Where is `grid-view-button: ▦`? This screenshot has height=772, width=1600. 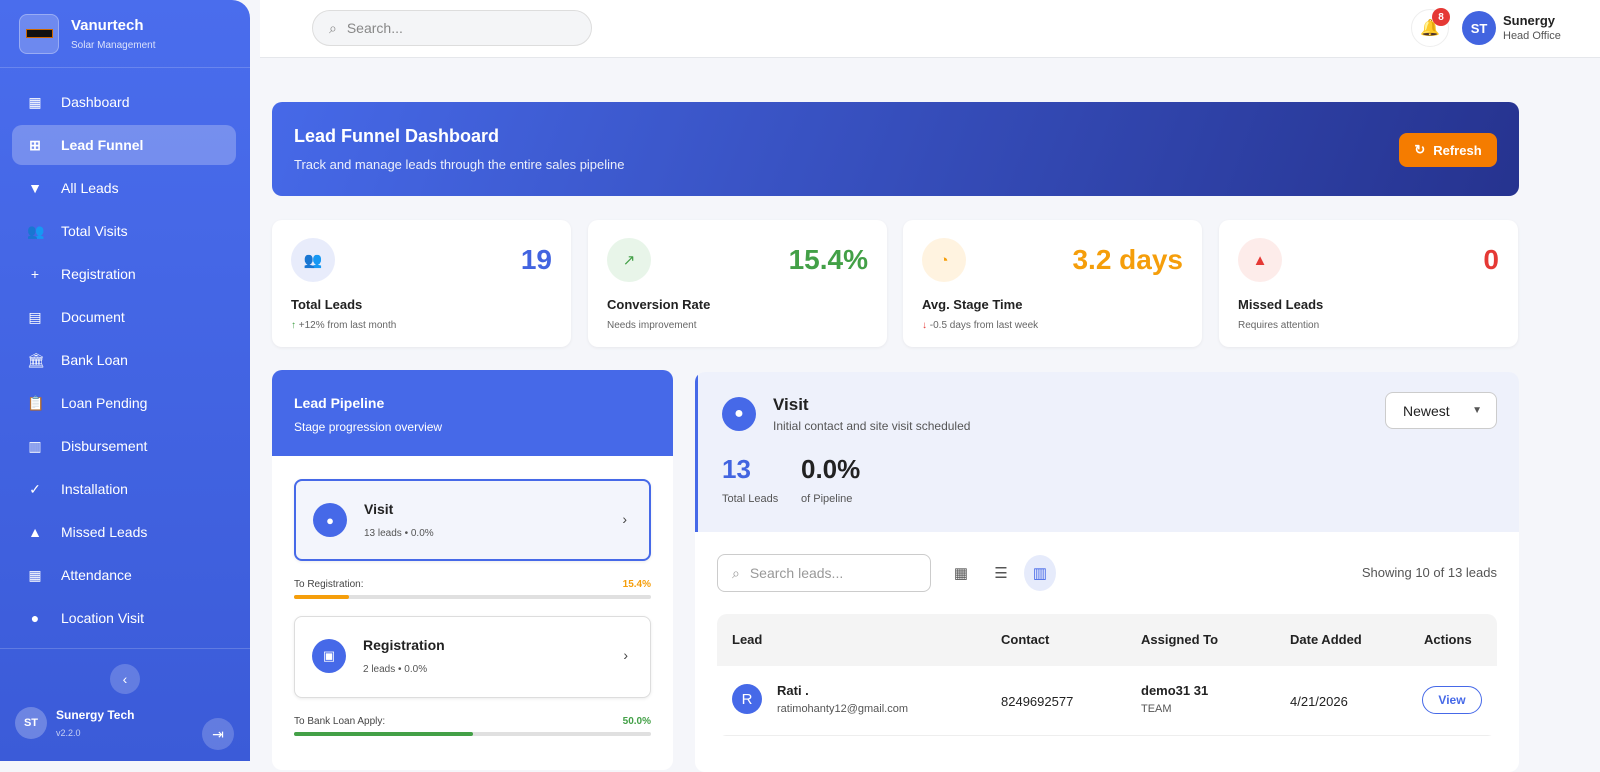
grid-view-button: ▦ is located at coordinates (961, 573).